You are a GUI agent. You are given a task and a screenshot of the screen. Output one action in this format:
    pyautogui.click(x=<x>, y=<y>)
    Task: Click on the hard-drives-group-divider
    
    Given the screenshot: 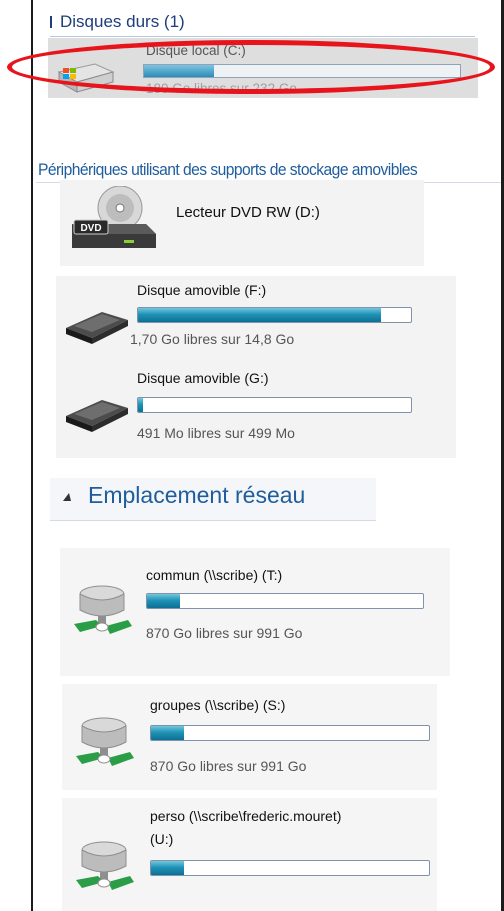 What is the action you would take?
    pyautogui.click(x=262, y=36)
    